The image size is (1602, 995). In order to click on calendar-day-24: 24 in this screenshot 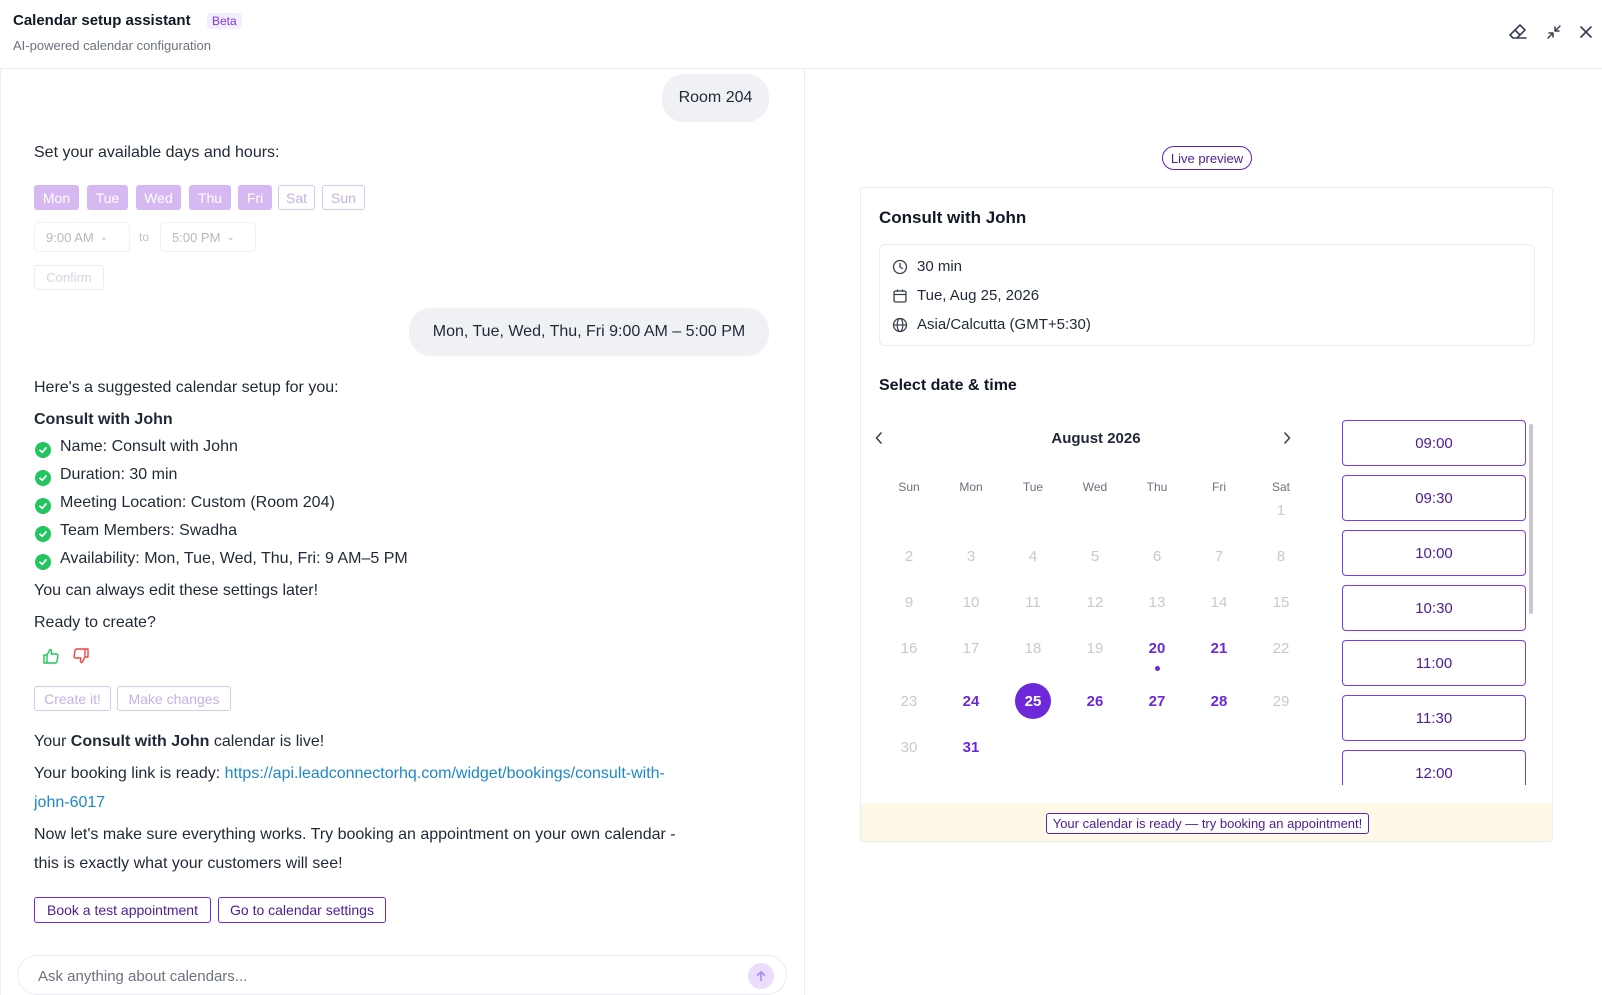, I will do `click(971, 701)`.